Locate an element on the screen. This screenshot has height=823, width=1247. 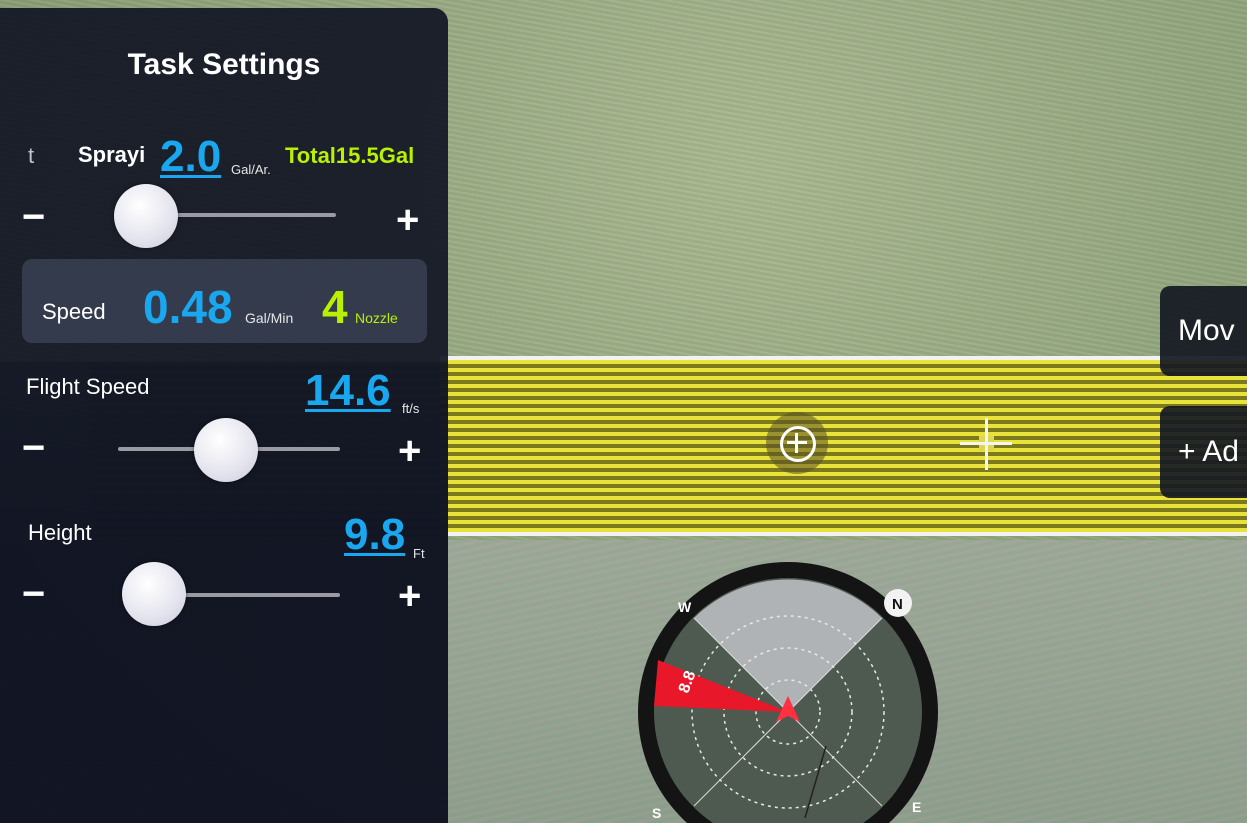
spraying-unit: Gal/Ar. is located at coordinates (251, 169).